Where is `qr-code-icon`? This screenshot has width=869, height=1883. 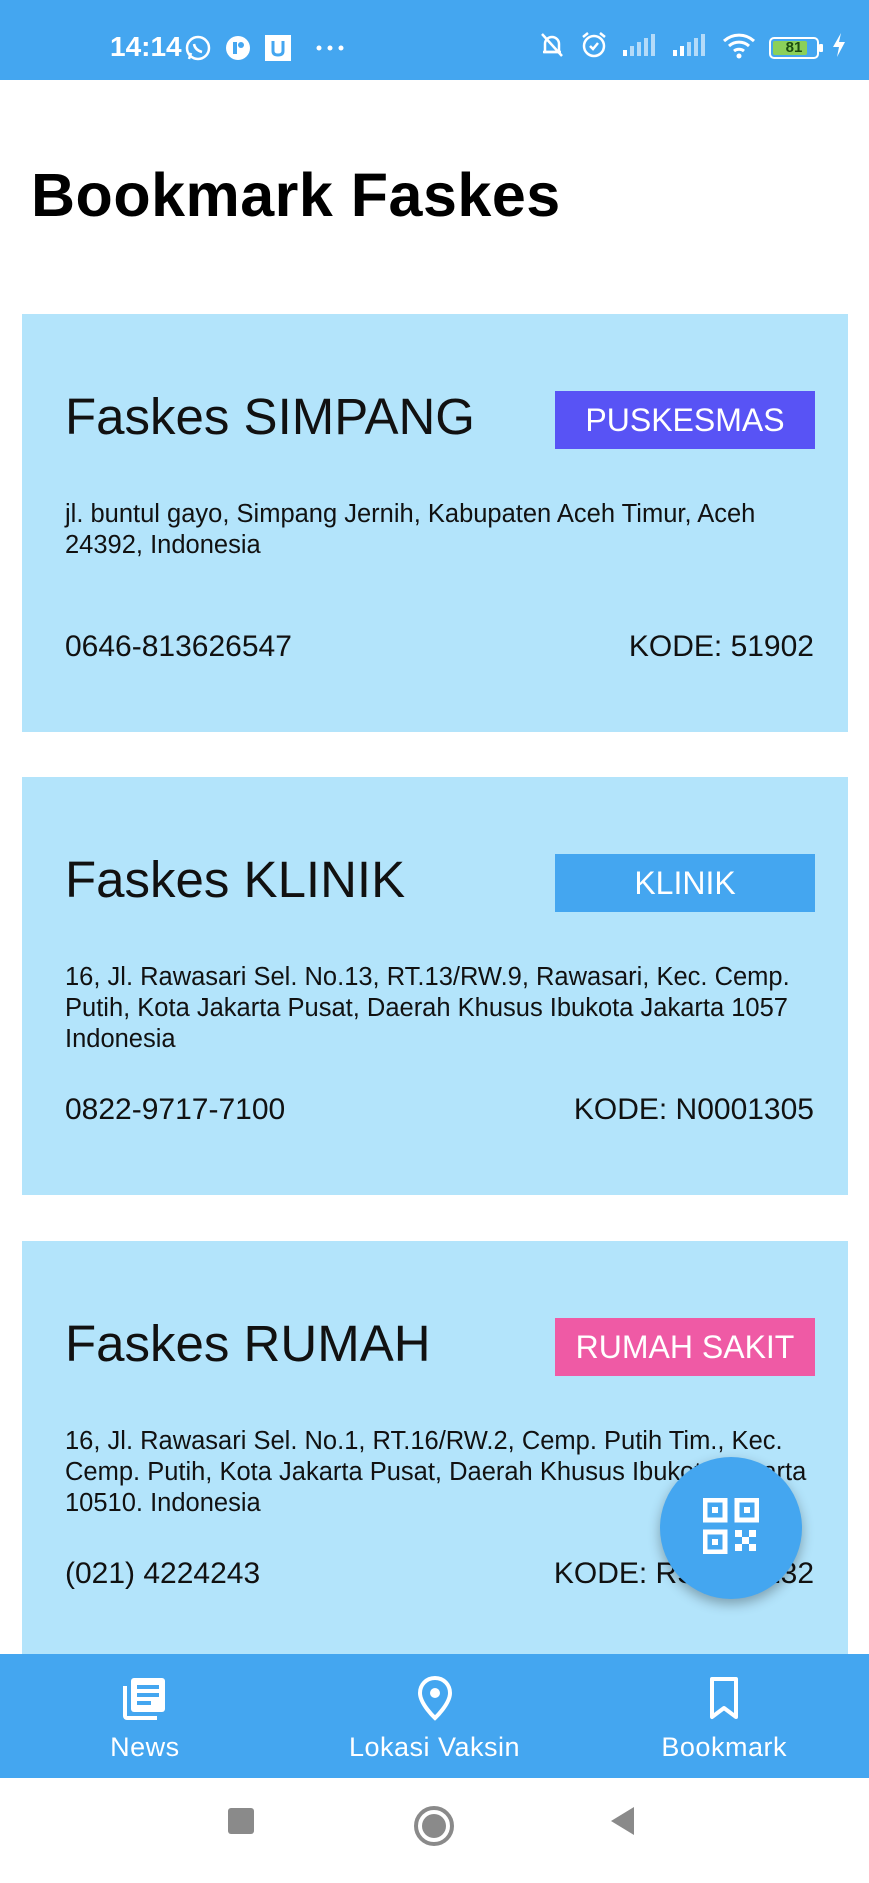 qr-code-icon is located at coordinates (731, 1528).